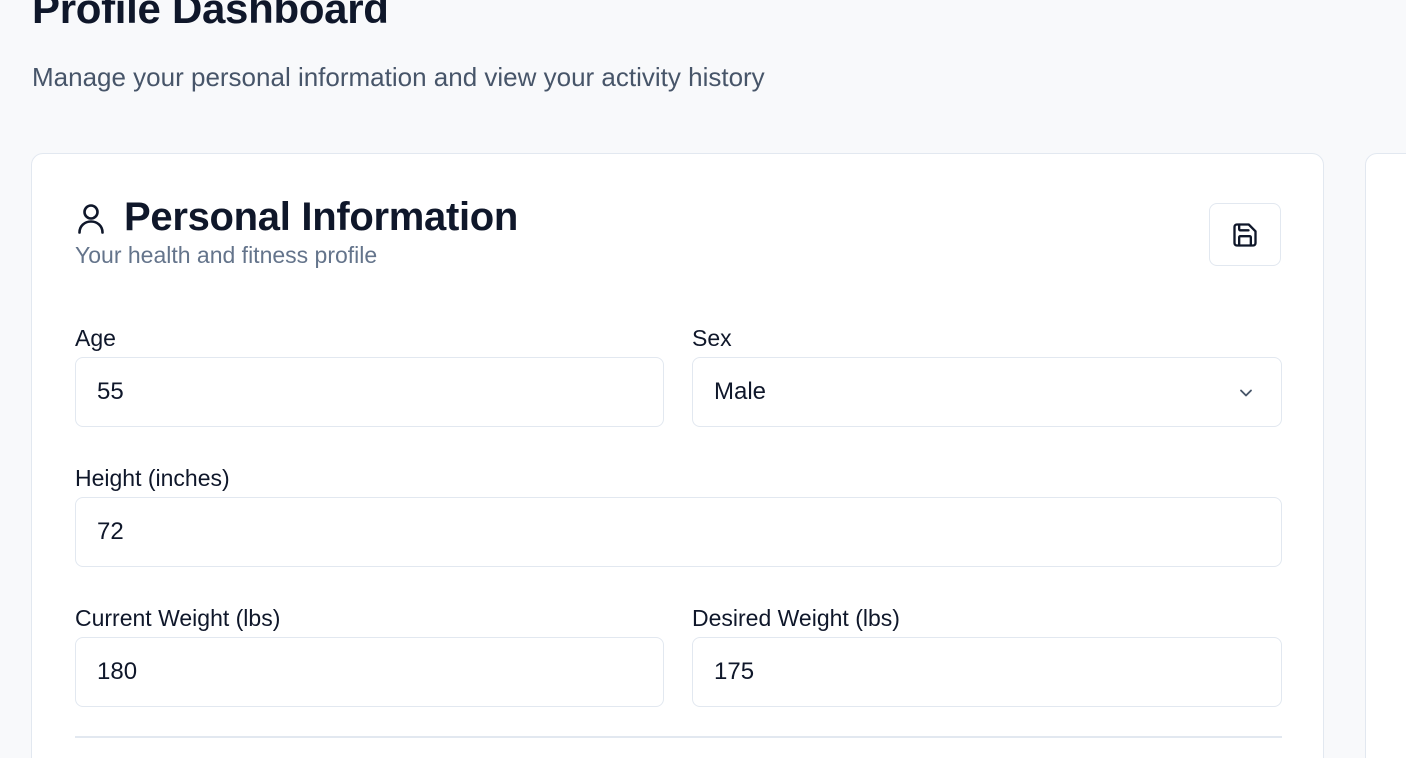  I want to click on chevron-down-icon, so click(1246, 393).